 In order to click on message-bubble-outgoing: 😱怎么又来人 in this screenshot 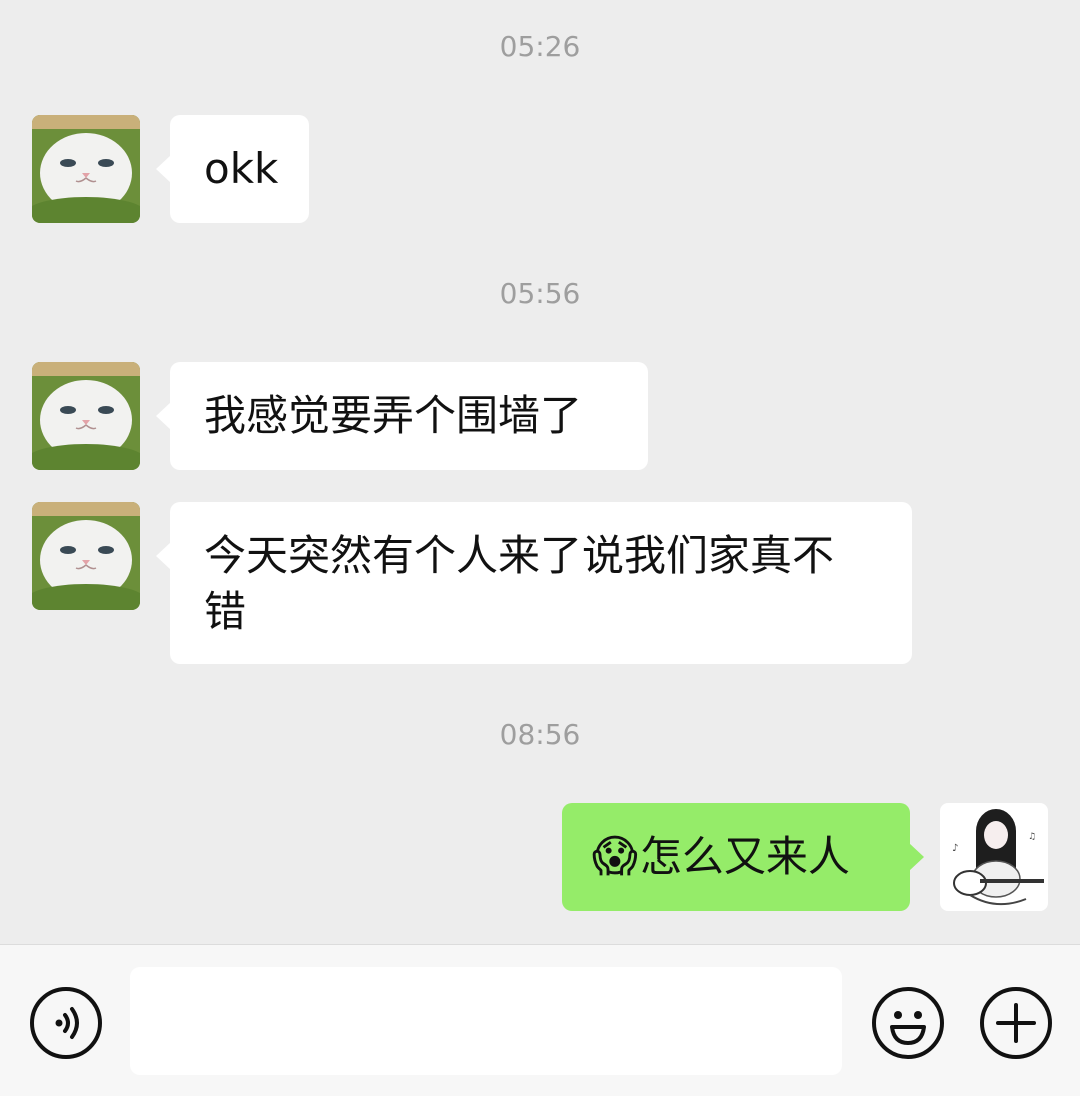, I will do `click(743, 857)`.